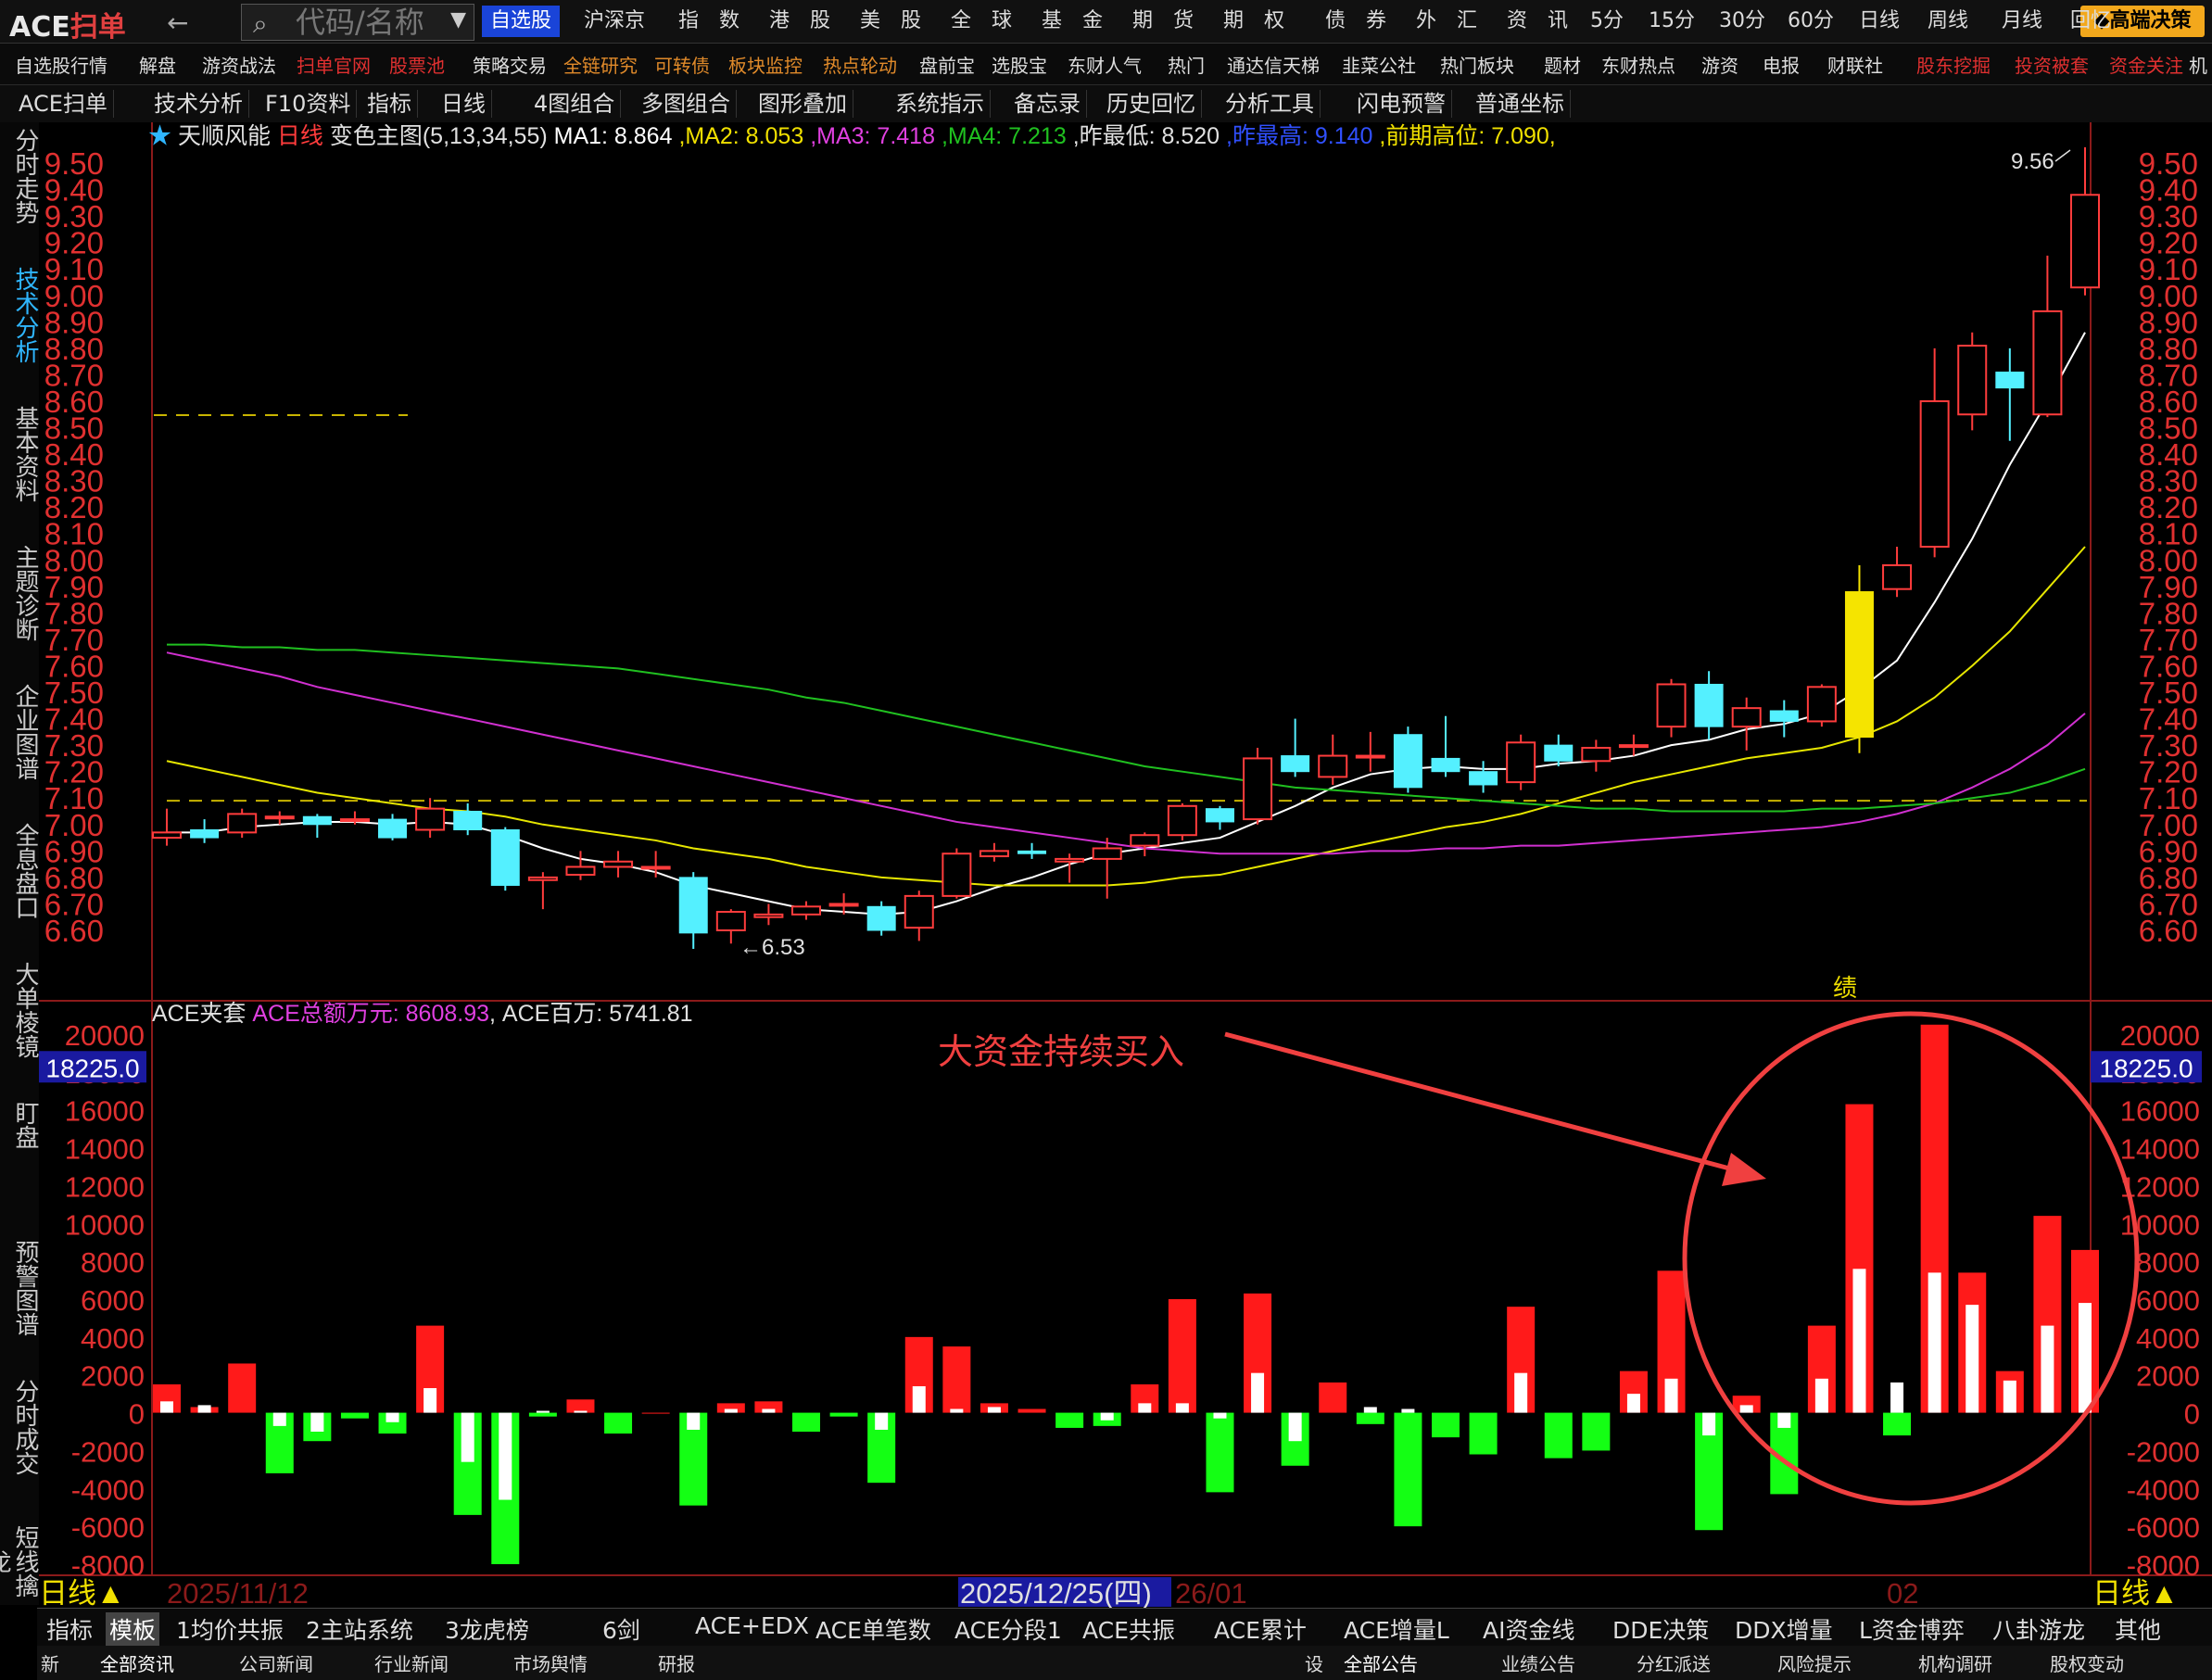  Describe the element at coordinates (1008, 1629) in the screenshot. I see `indicator-tab-8: ACE分段1` at that location.